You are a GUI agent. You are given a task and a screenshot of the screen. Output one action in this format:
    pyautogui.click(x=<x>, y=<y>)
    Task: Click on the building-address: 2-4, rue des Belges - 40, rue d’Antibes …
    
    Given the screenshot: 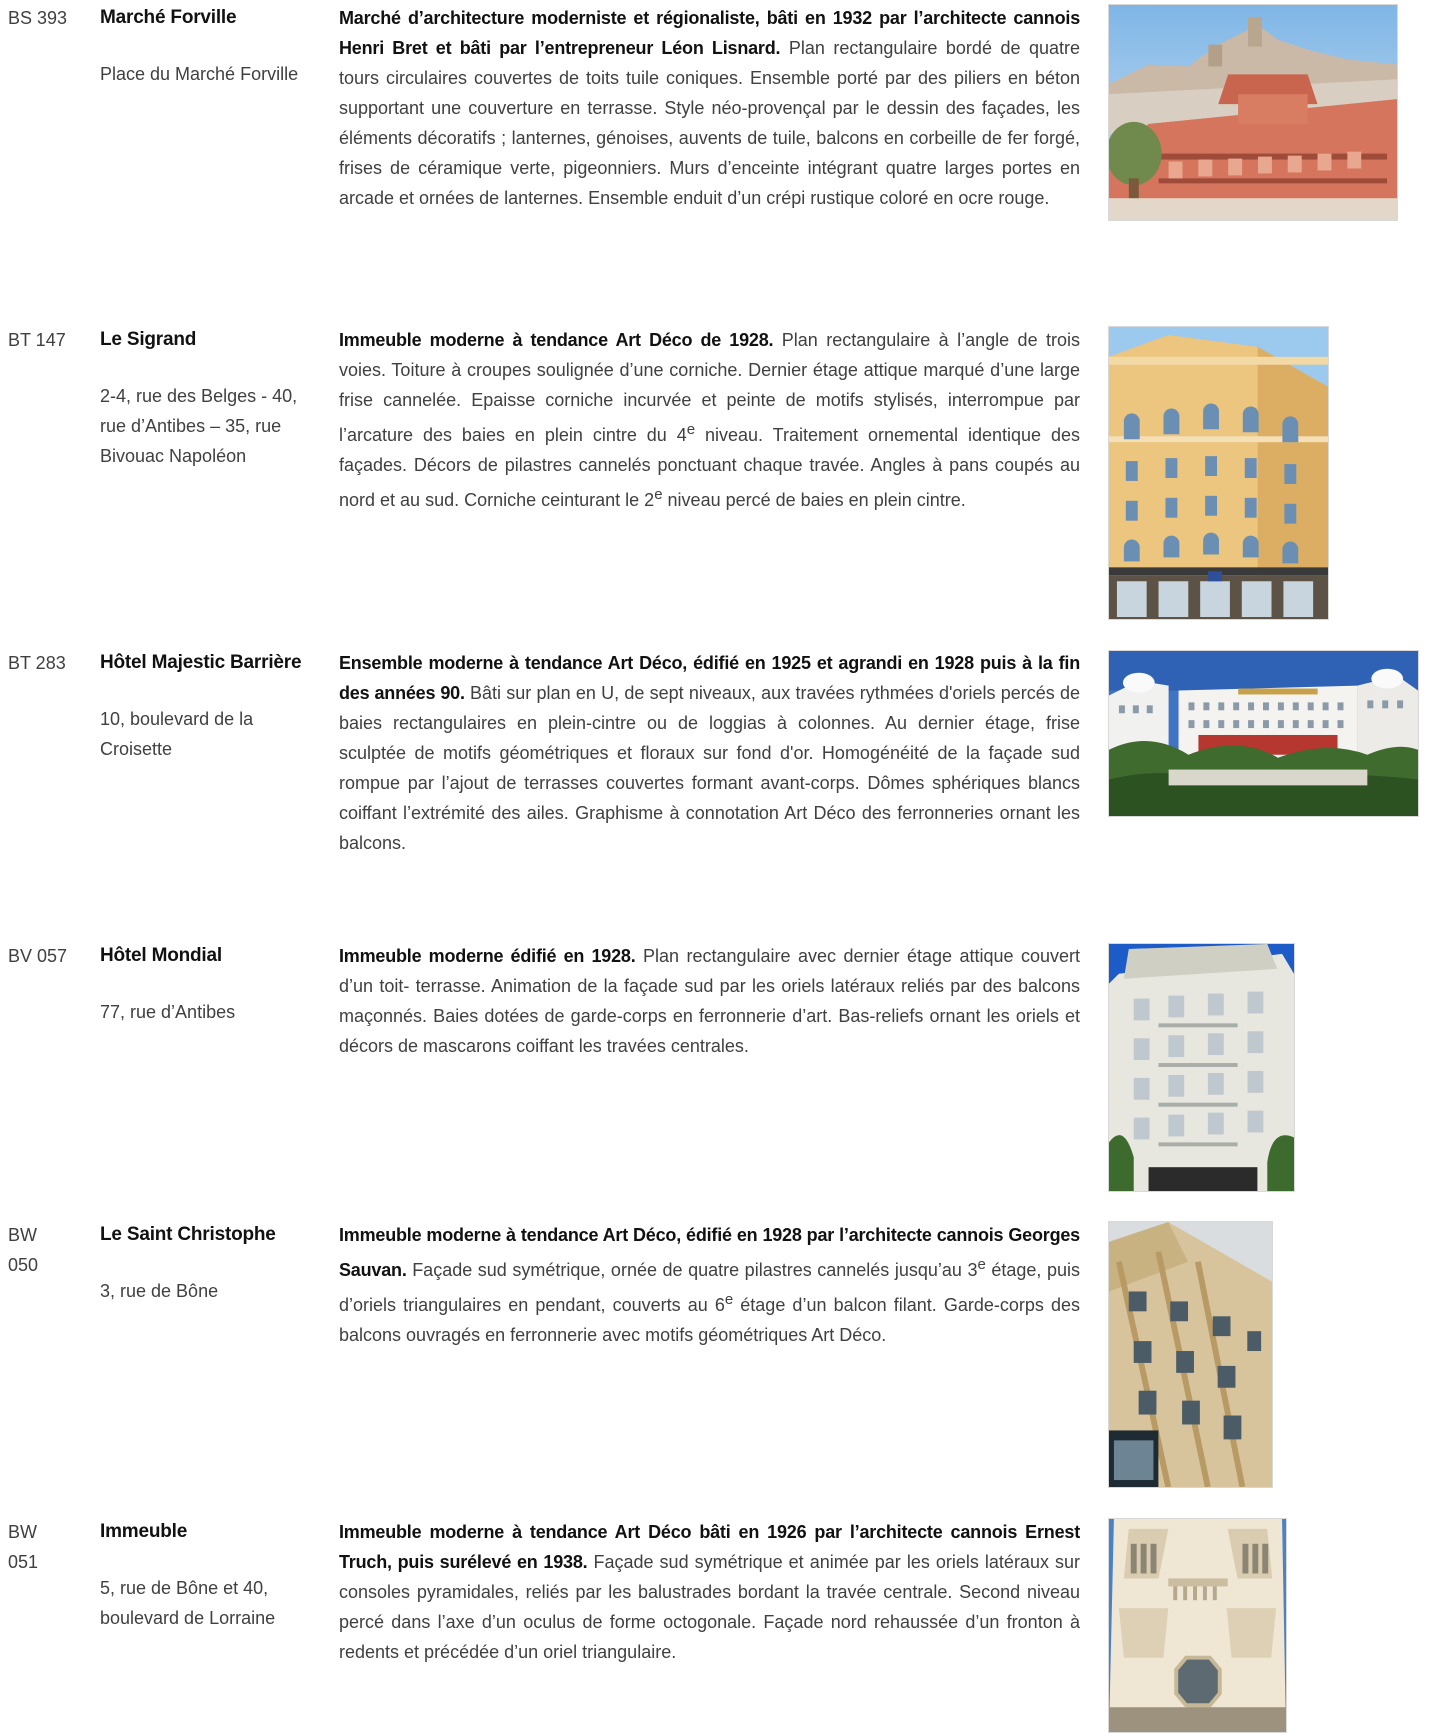 What is the action you would take?
    pyautogui.click(x=199, y=426)
    